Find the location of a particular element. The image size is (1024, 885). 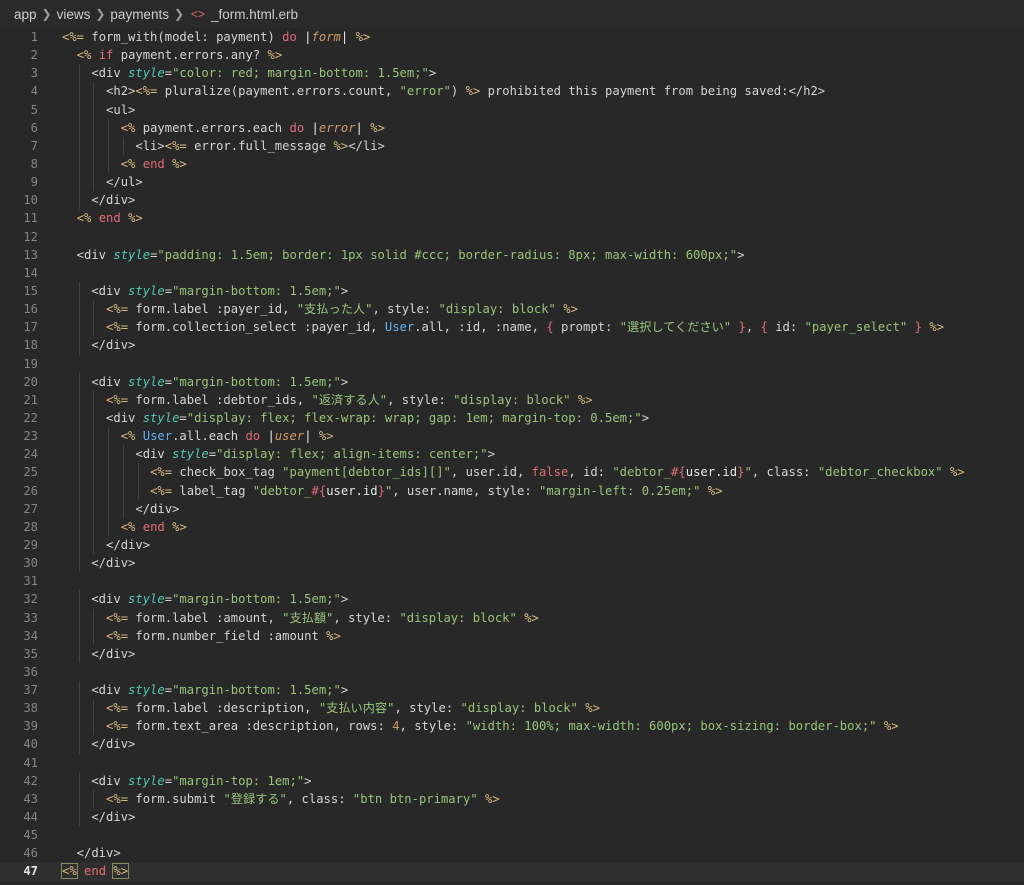

code-line: 36 is located at coordinates (512, 672).